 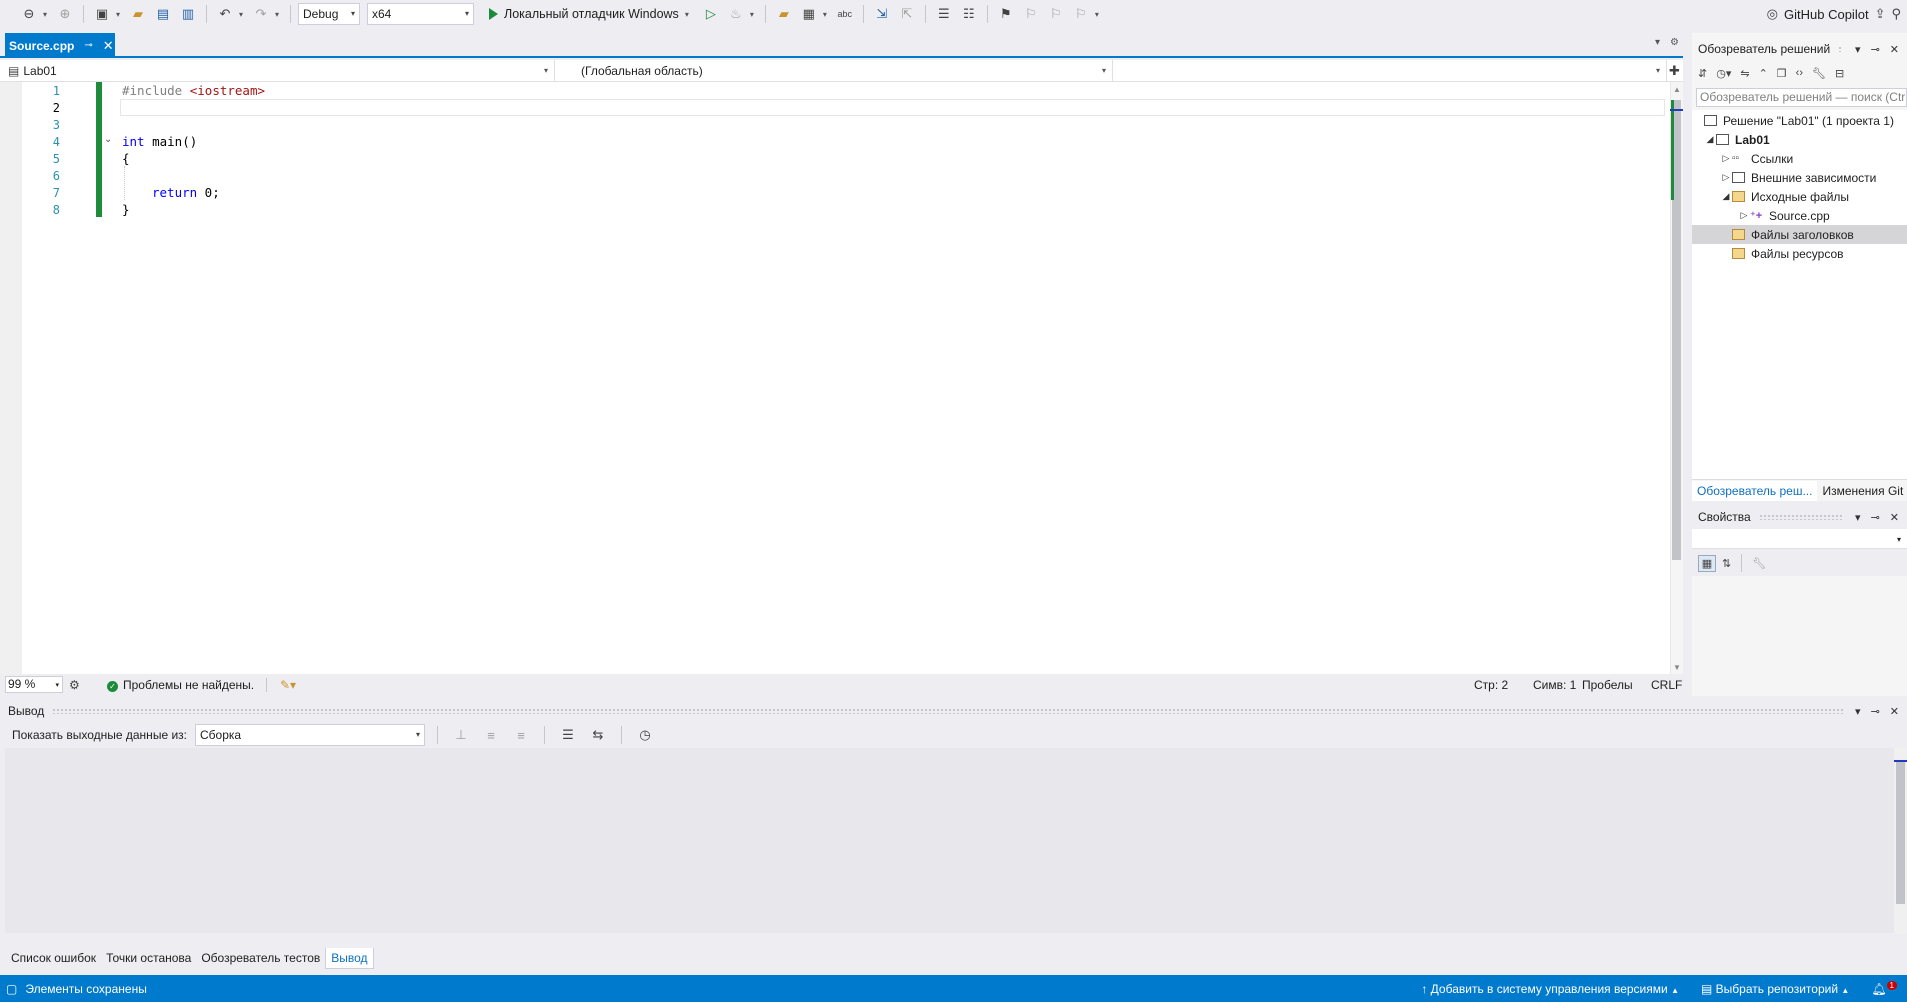 What do you see at coordinates (1006, 14) in the screenshot?
I see `bookmark-icon: ⚑` at bounding box center [1006, 14].